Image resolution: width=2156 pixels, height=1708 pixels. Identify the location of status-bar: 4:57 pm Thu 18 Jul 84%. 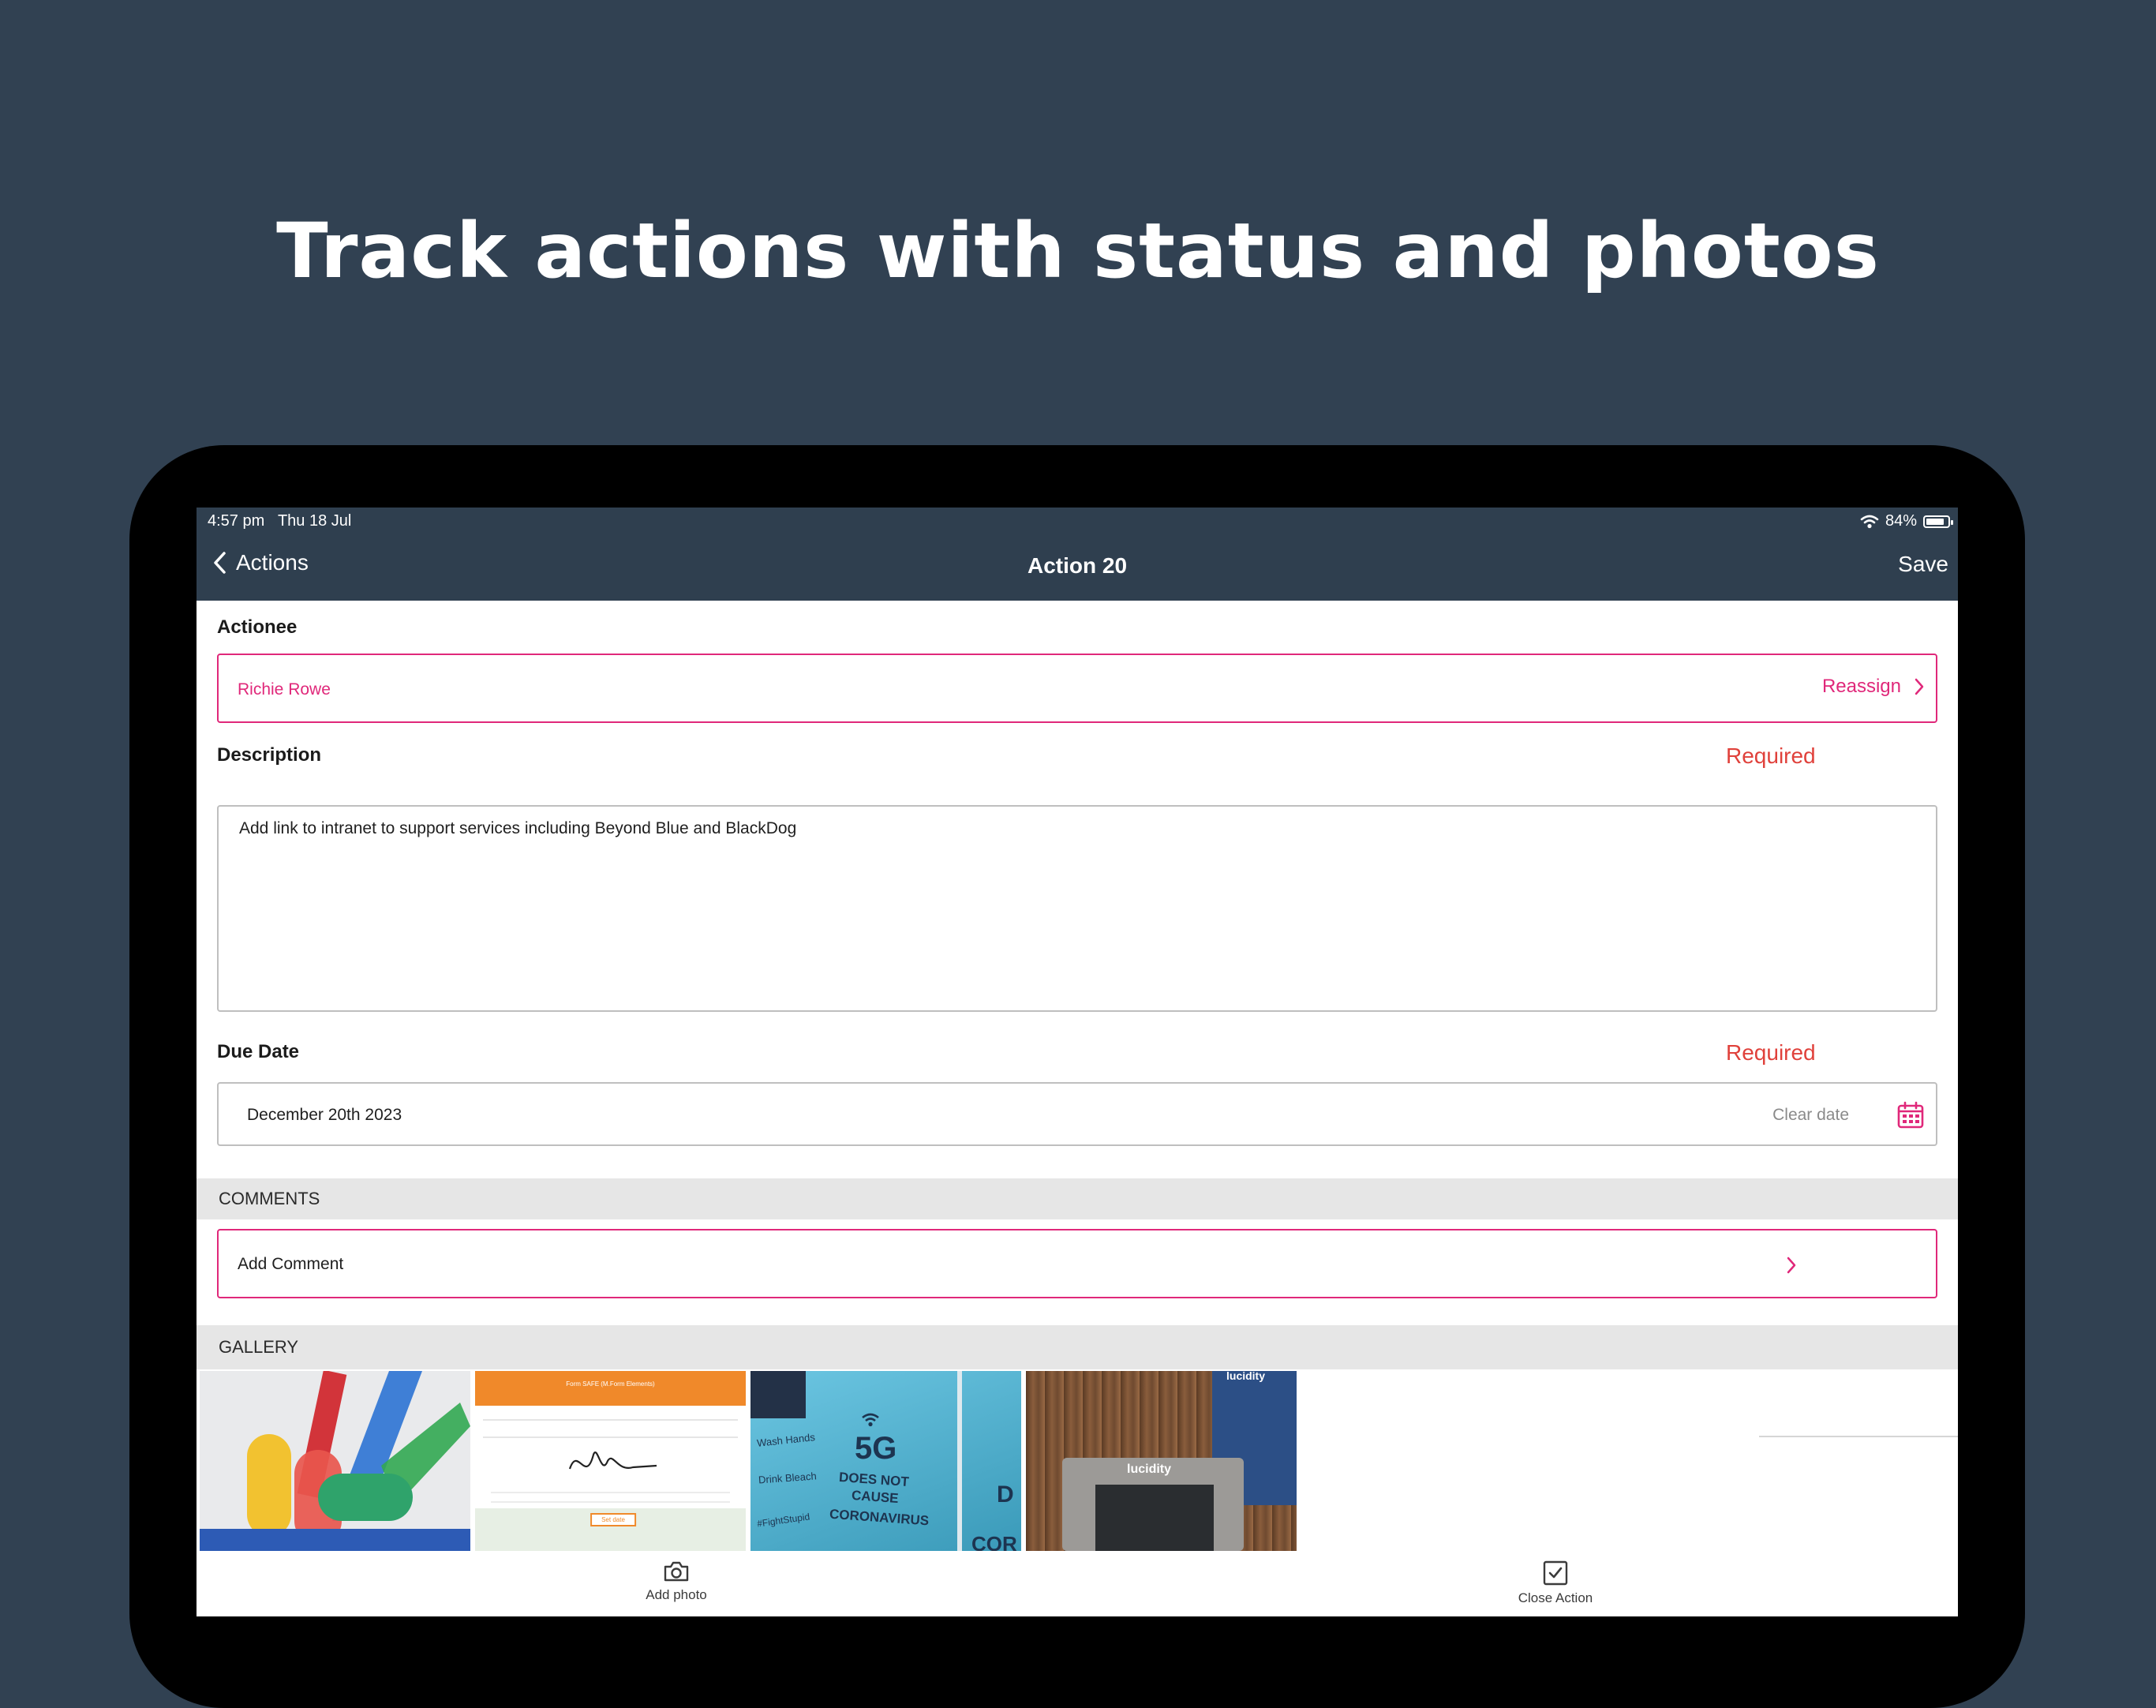
(1077, 522).